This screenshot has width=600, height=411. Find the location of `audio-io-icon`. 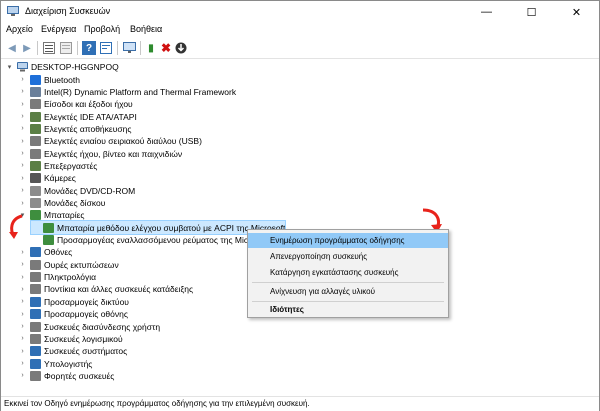

audio-io-icon is located at coordinates (35, 104).